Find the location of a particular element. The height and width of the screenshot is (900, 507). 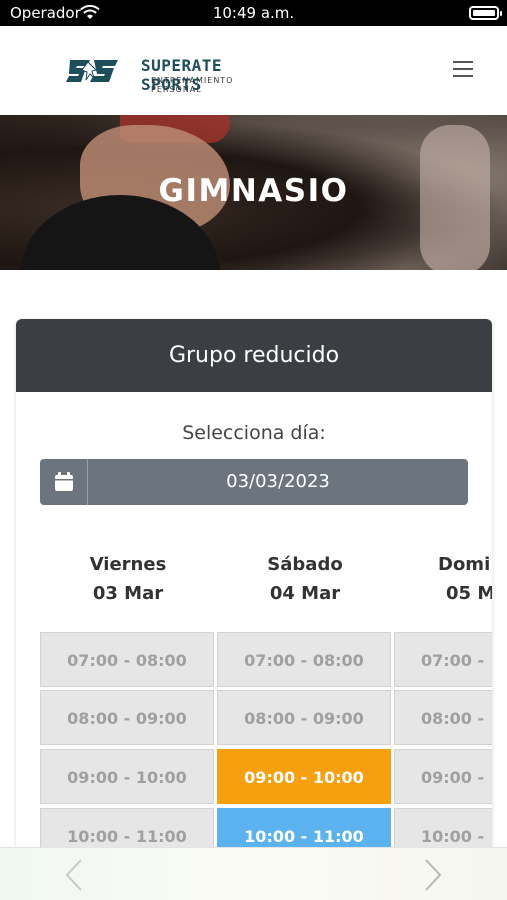

battery-icon is located at coordinates (485, 13).